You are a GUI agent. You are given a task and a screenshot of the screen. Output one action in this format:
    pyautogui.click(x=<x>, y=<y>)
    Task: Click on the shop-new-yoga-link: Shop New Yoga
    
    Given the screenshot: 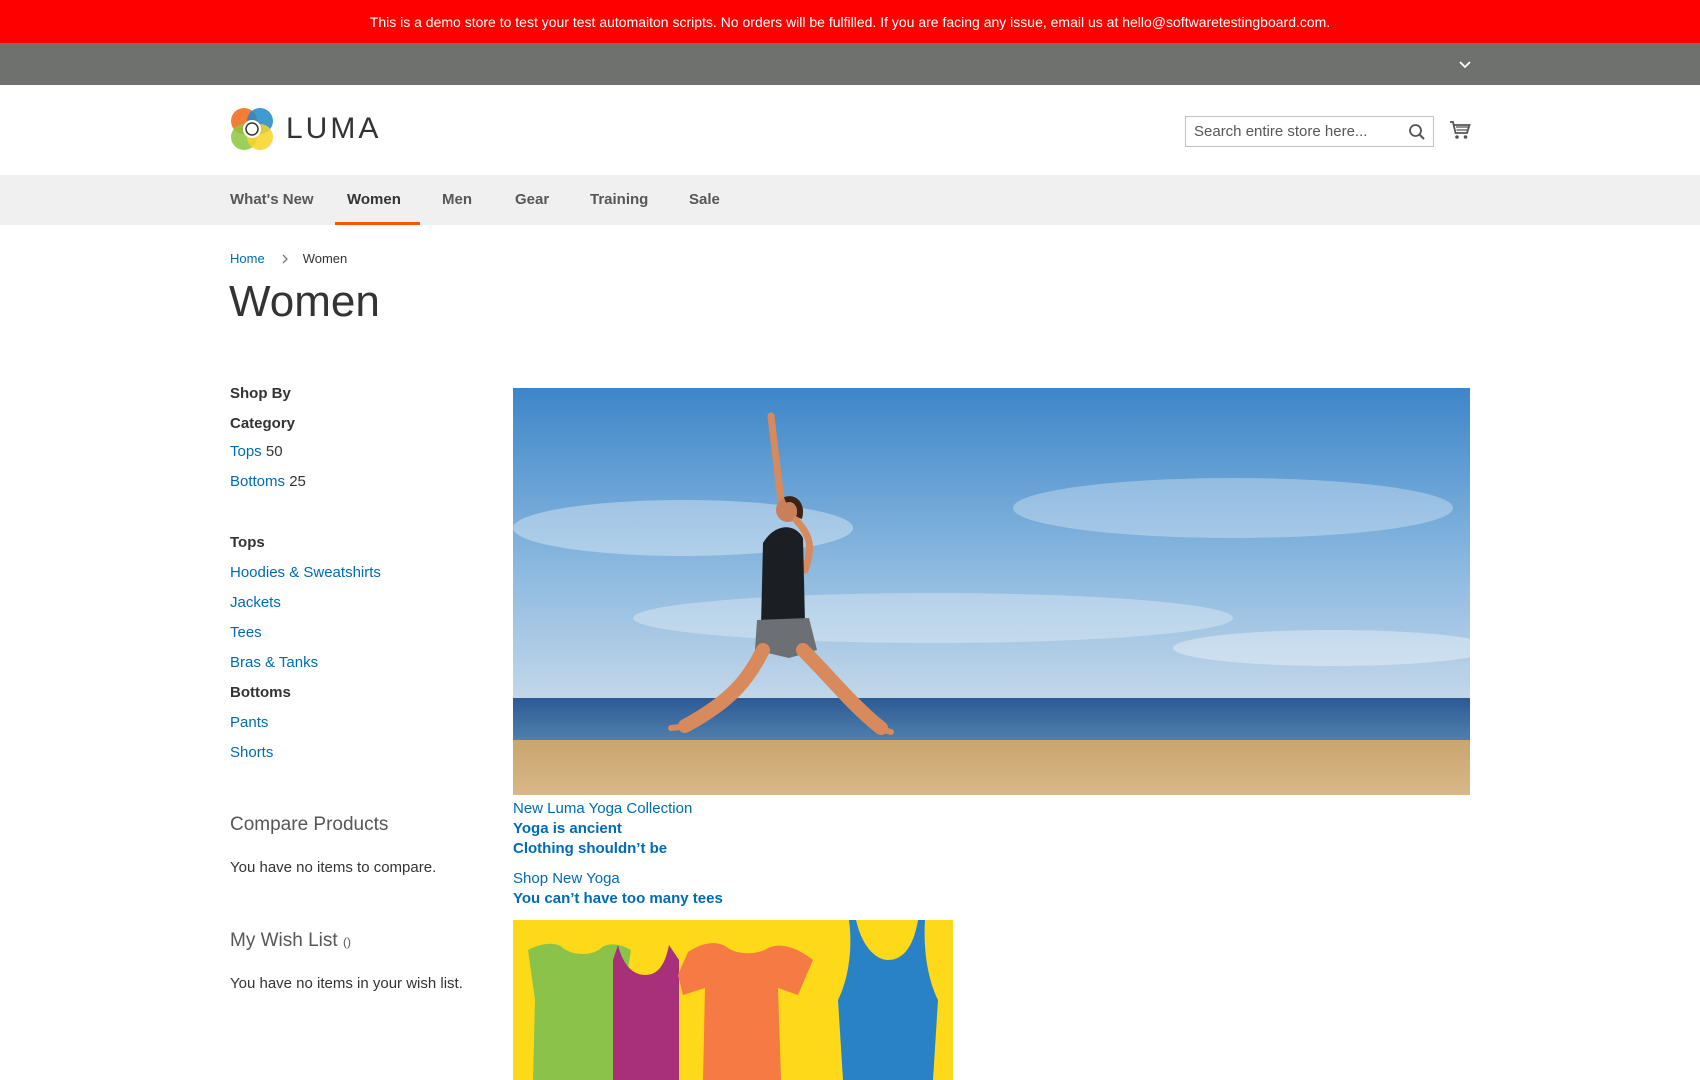 What is the action you would take?
    pyautogui.click(x=566, y=878)
    